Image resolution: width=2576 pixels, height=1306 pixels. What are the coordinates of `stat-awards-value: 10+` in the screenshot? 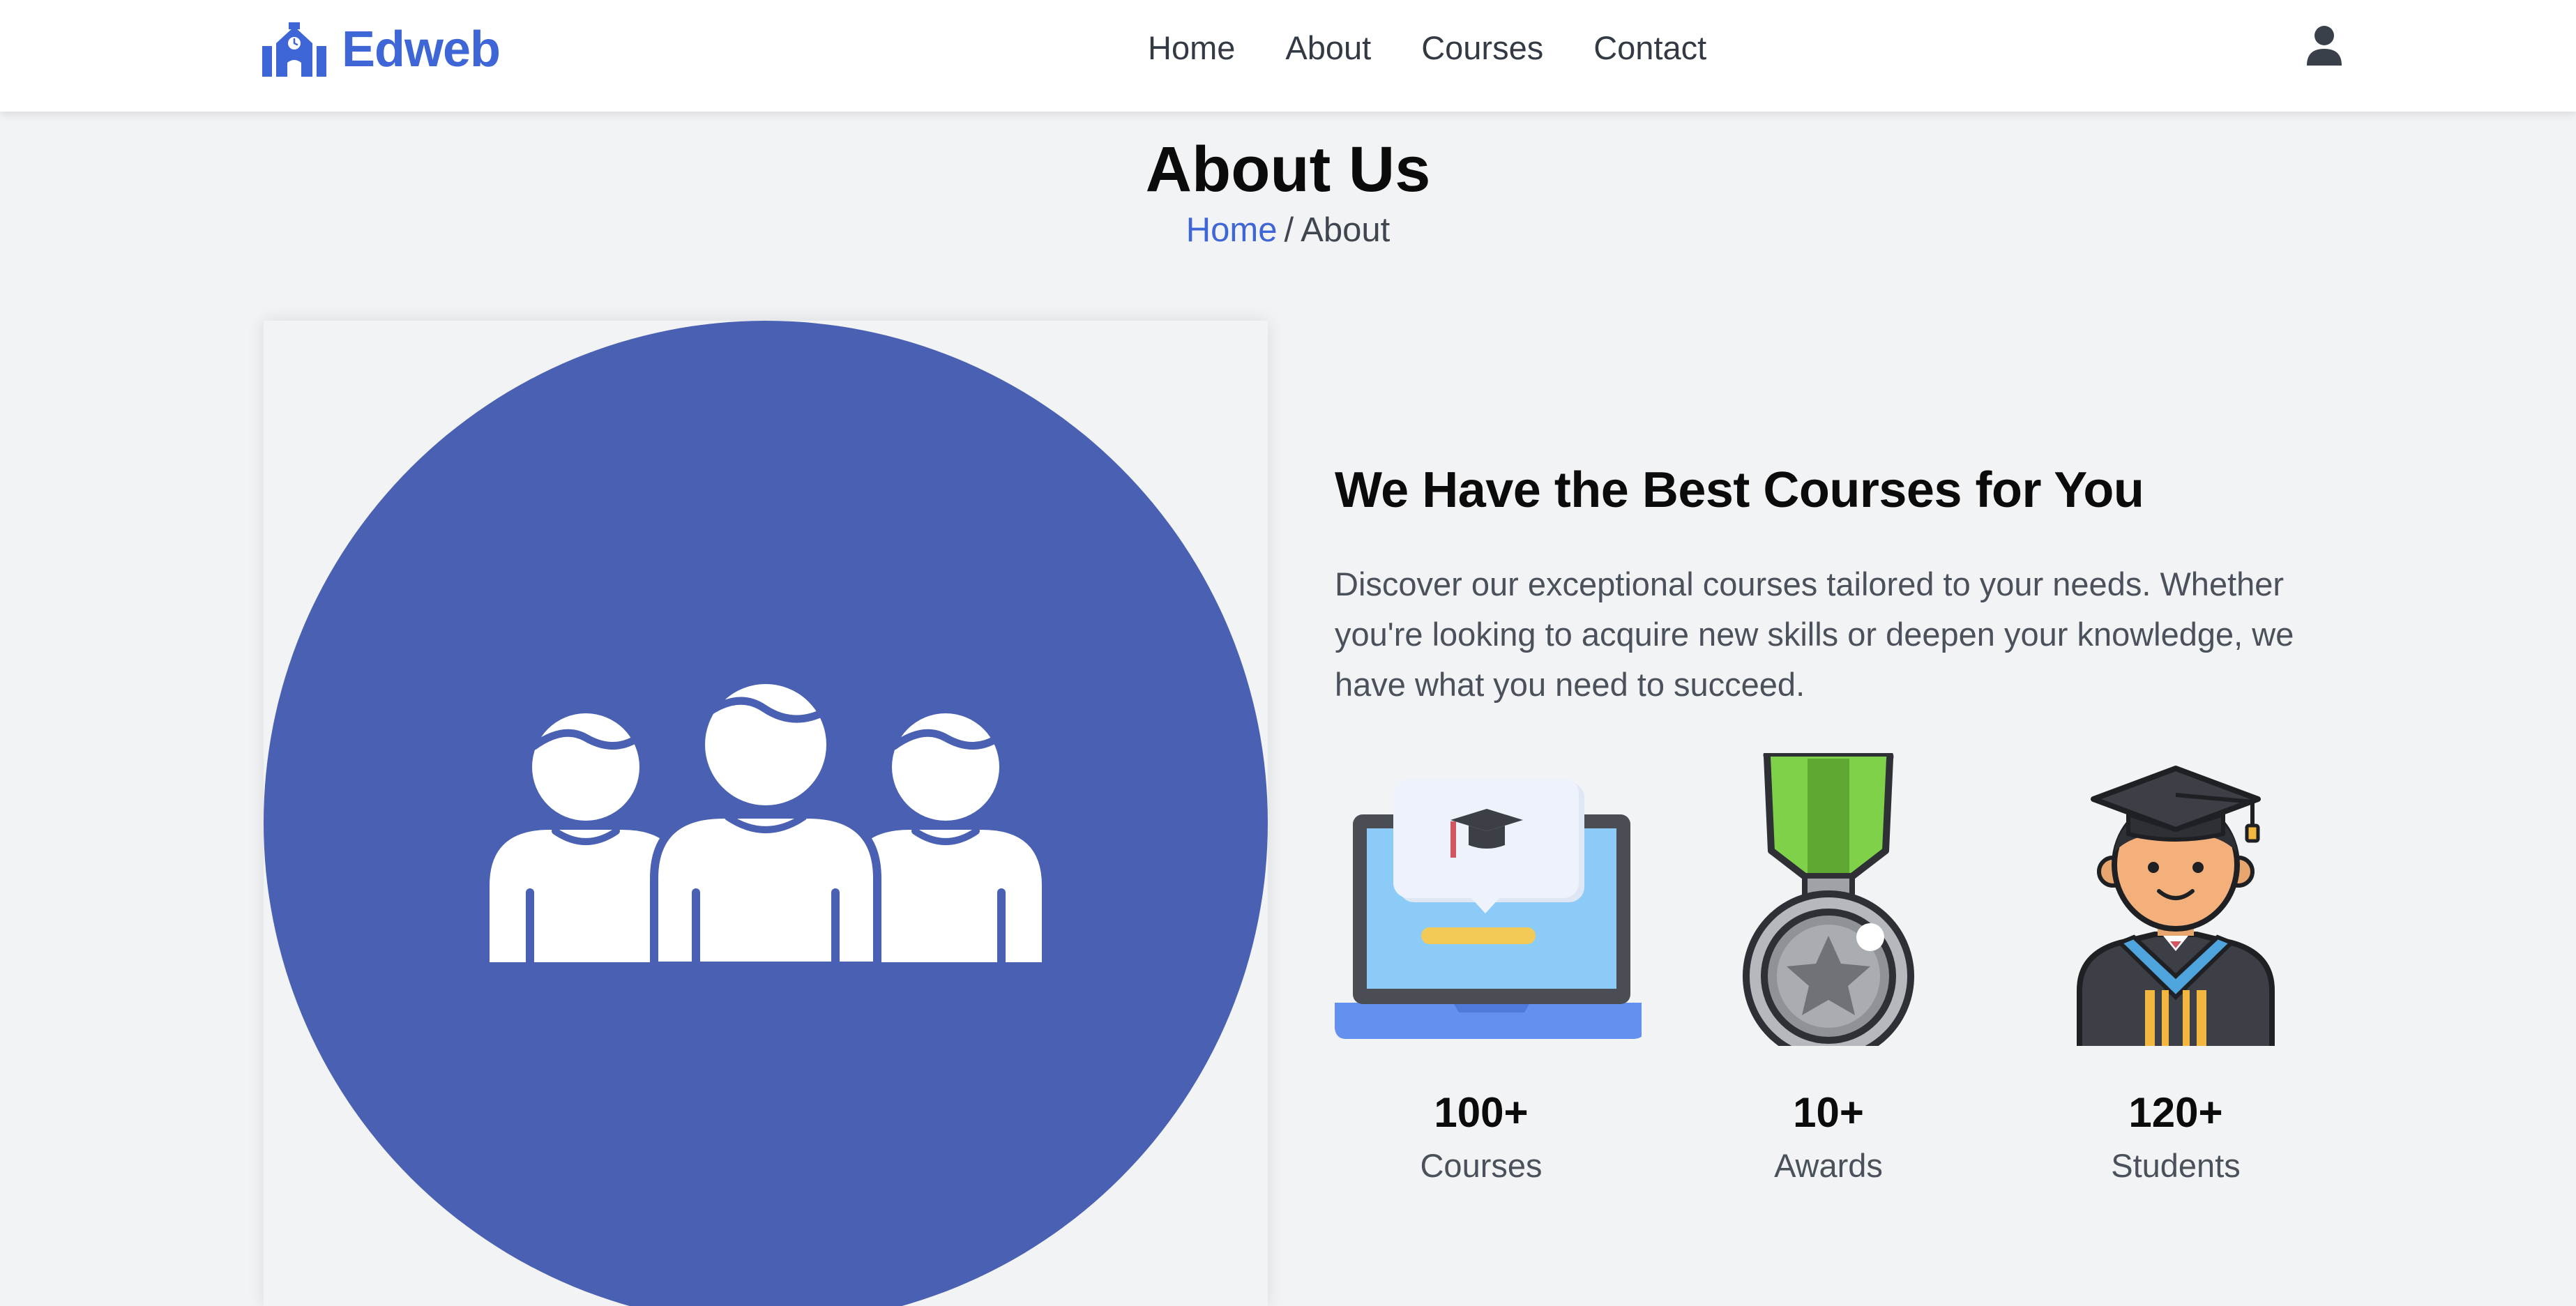 It's located at (1828, 1112).